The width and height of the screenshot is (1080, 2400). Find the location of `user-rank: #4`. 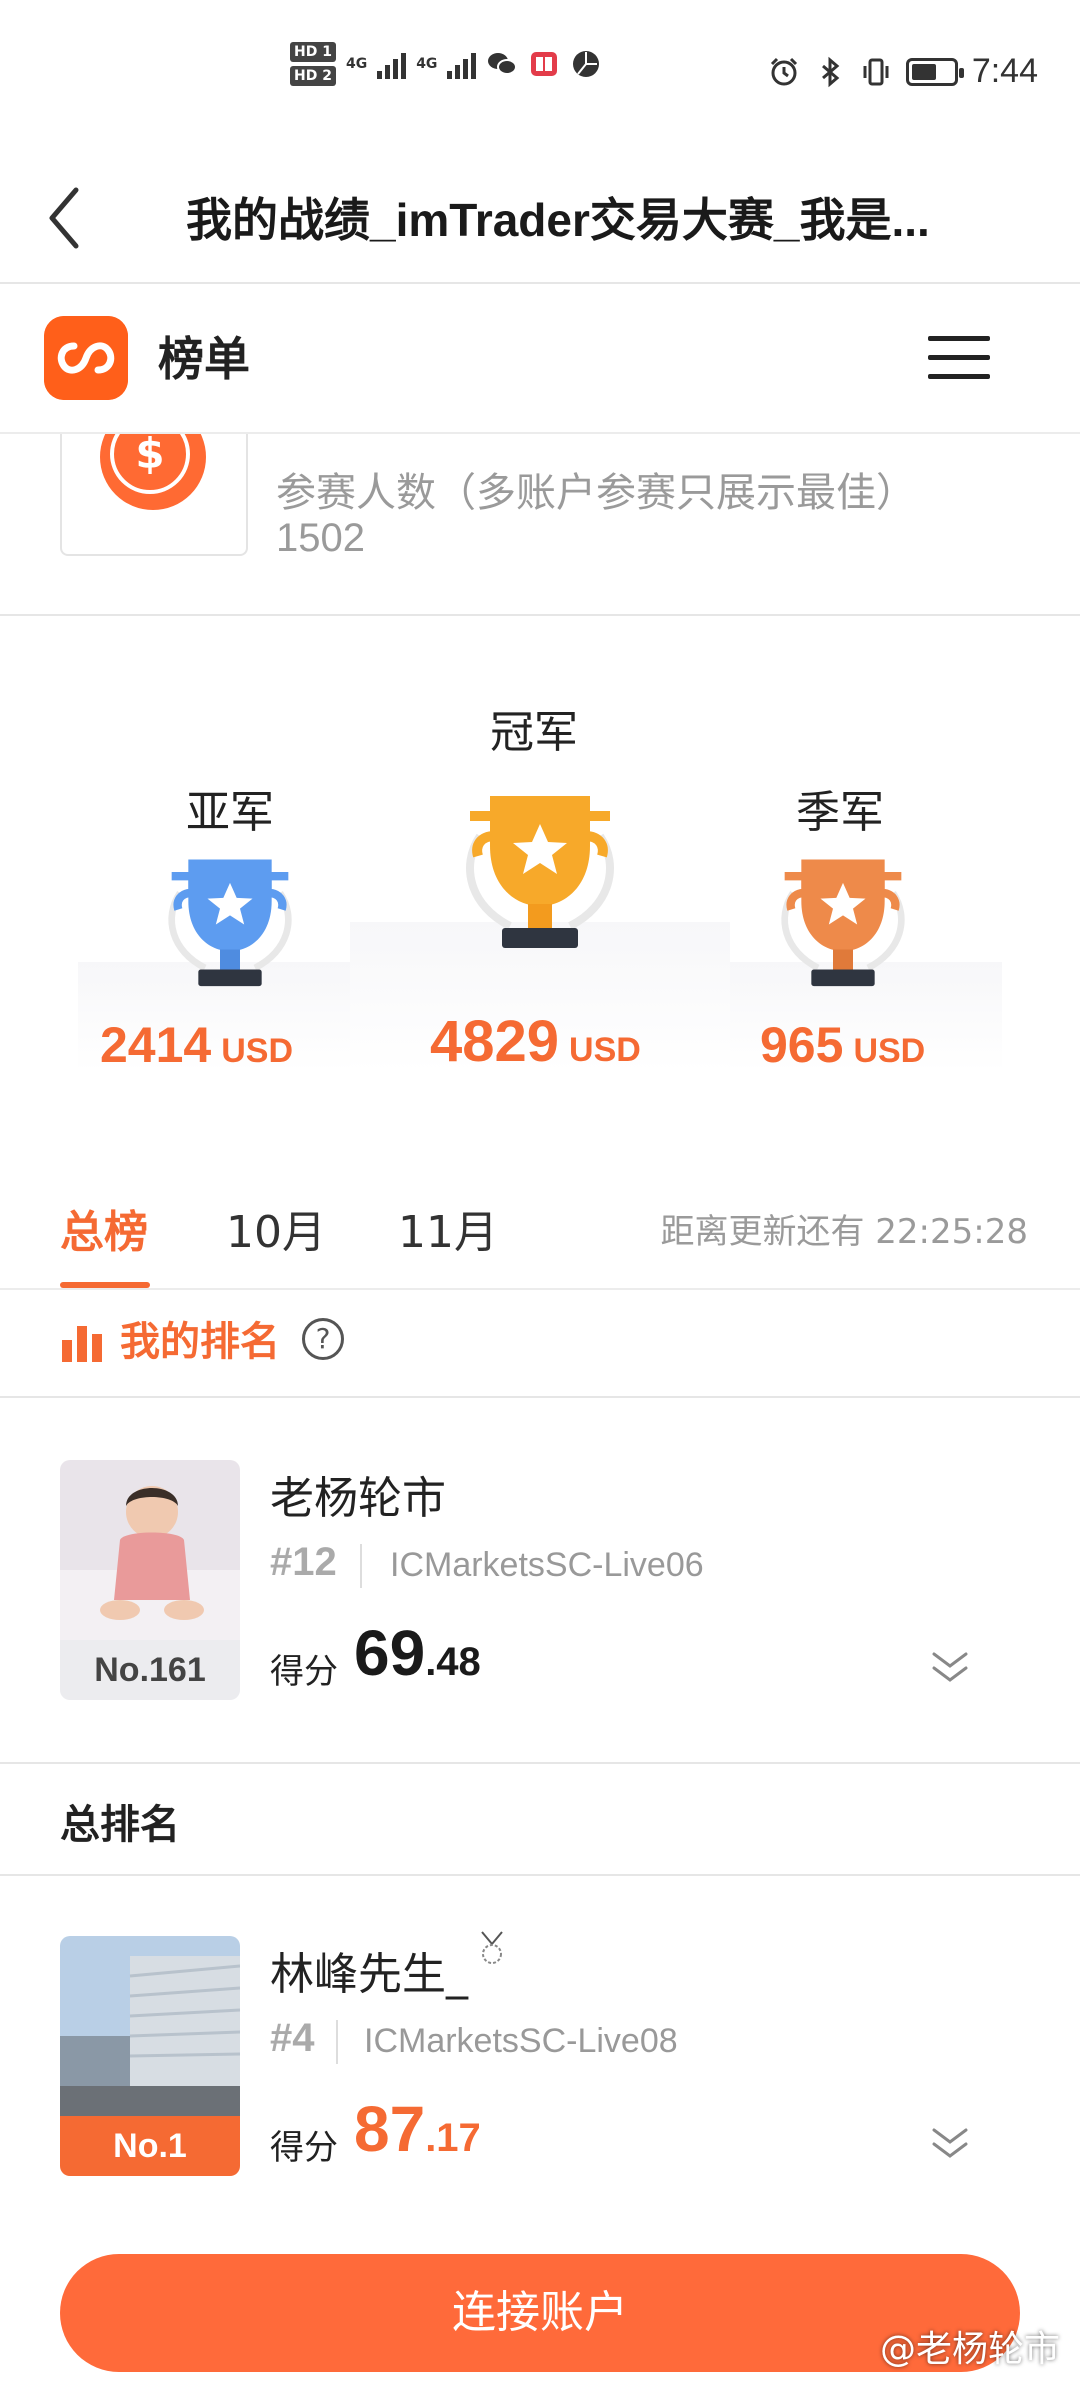

user-rank: #4 is located at coordinates (292, 2038).